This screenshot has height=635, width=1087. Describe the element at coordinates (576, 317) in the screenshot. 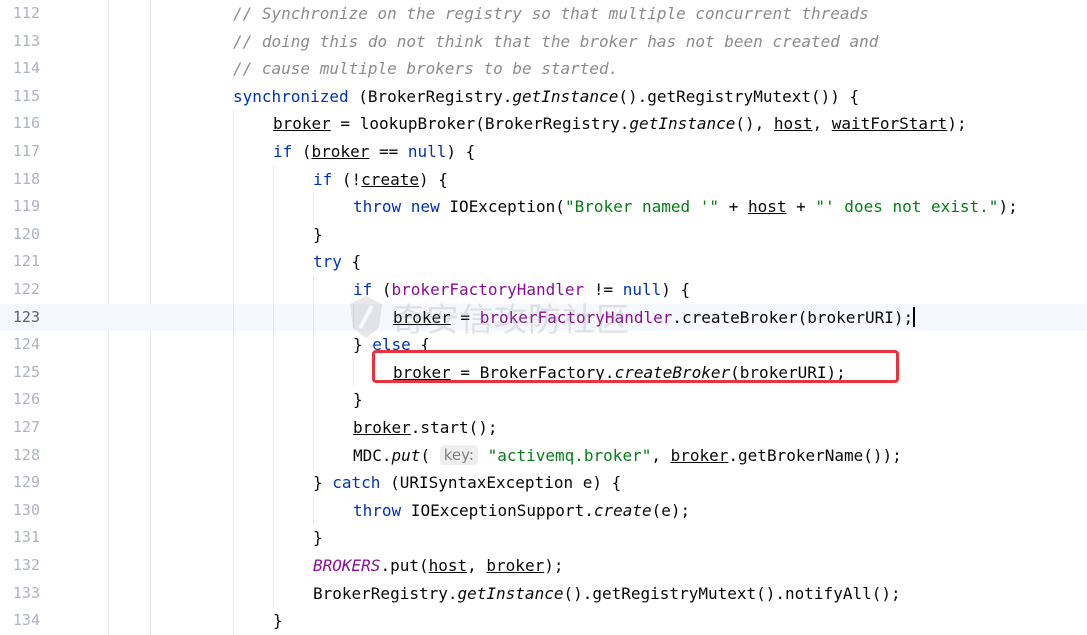

I see `code-token: brokerFactoryHandler` at that location.